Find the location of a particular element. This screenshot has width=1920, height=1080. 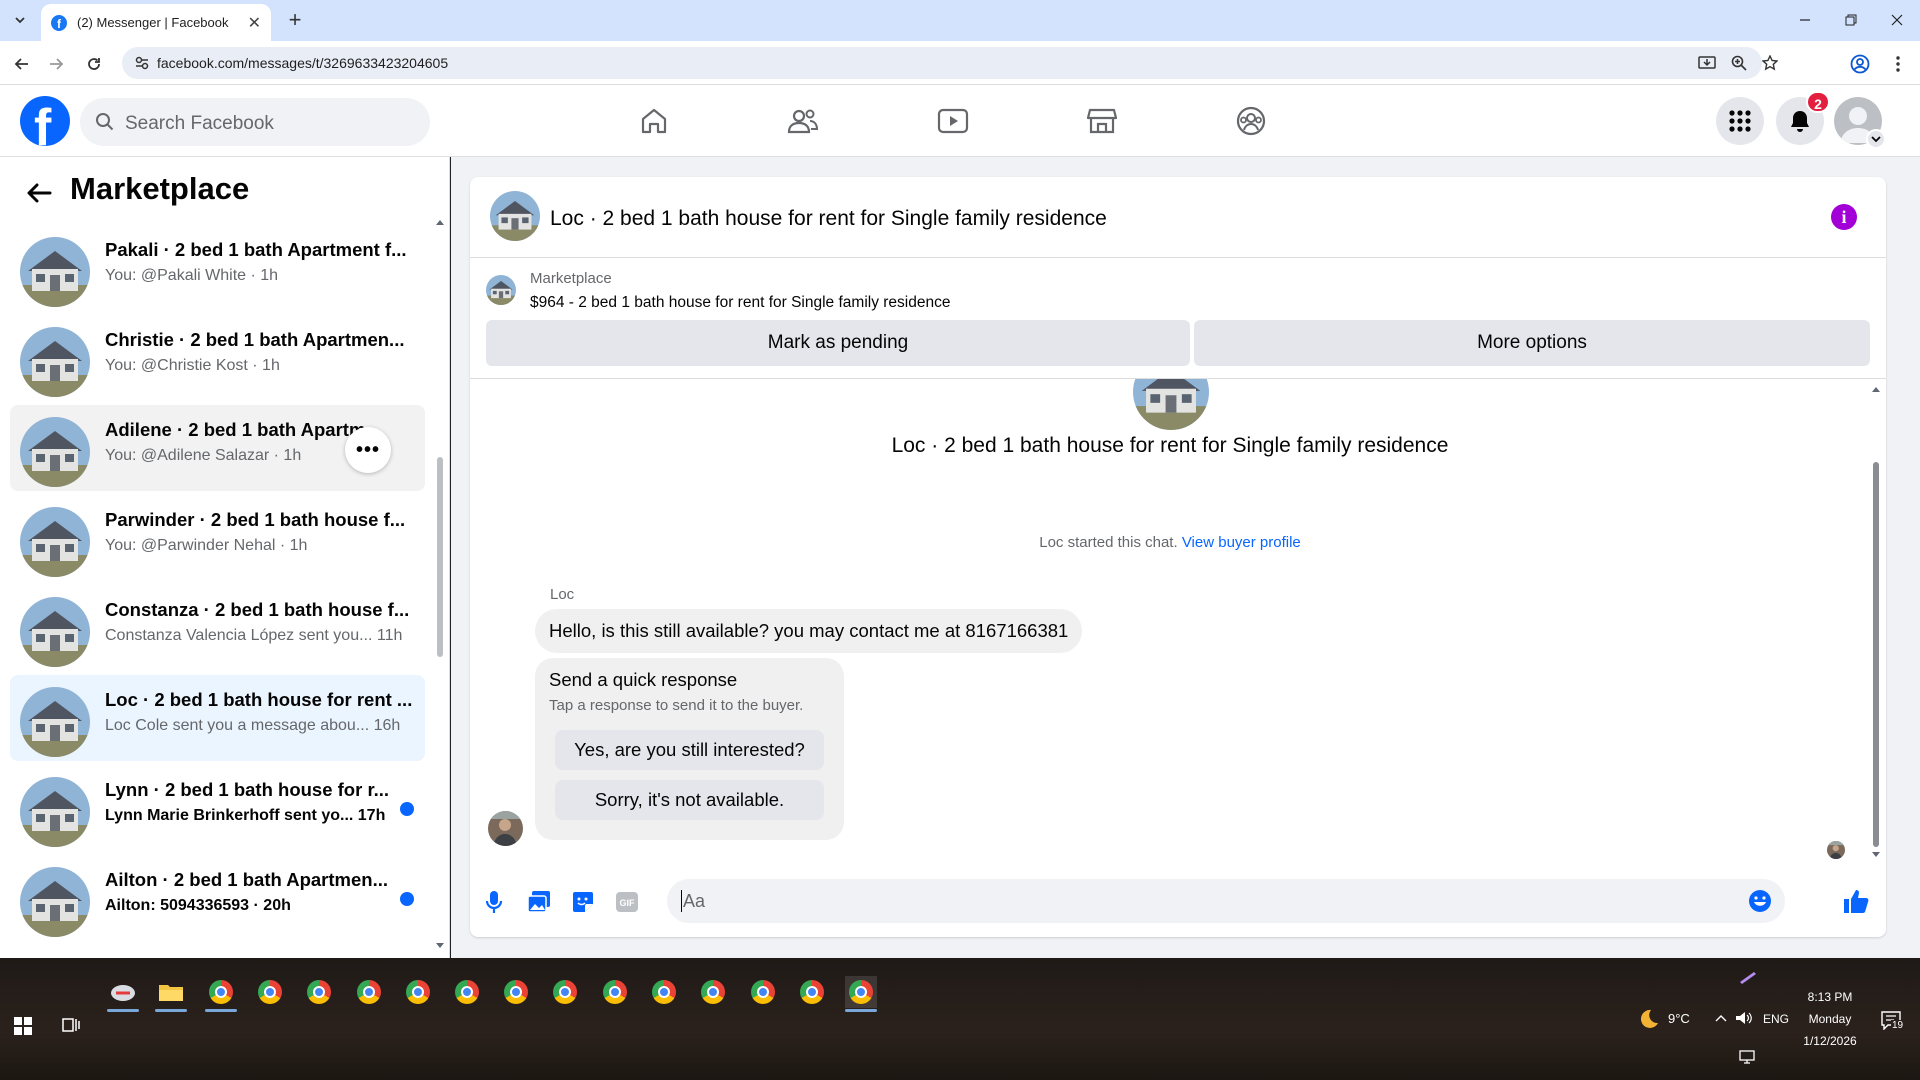

nav-watch is located at coordinates (953, 121).